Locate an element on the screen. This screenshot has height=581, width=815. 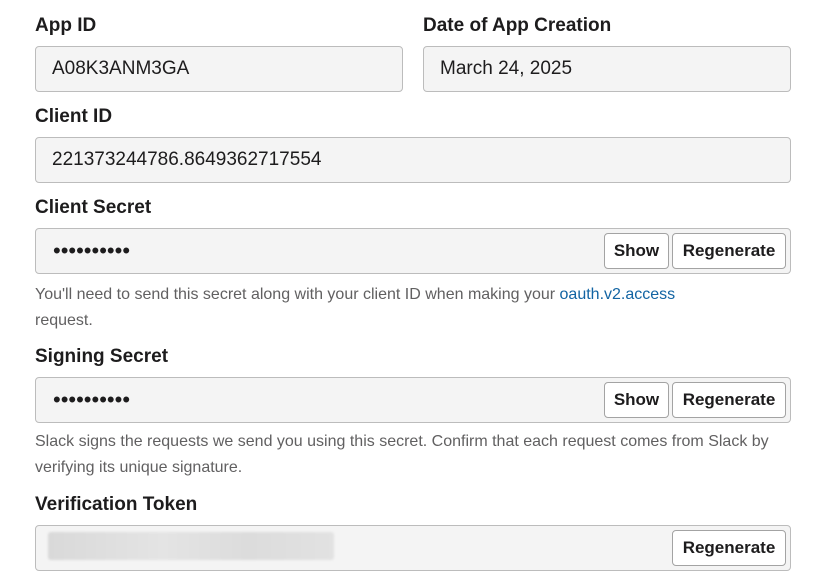
verification-token-label: Verification Token is located at coordinates (116, 504).